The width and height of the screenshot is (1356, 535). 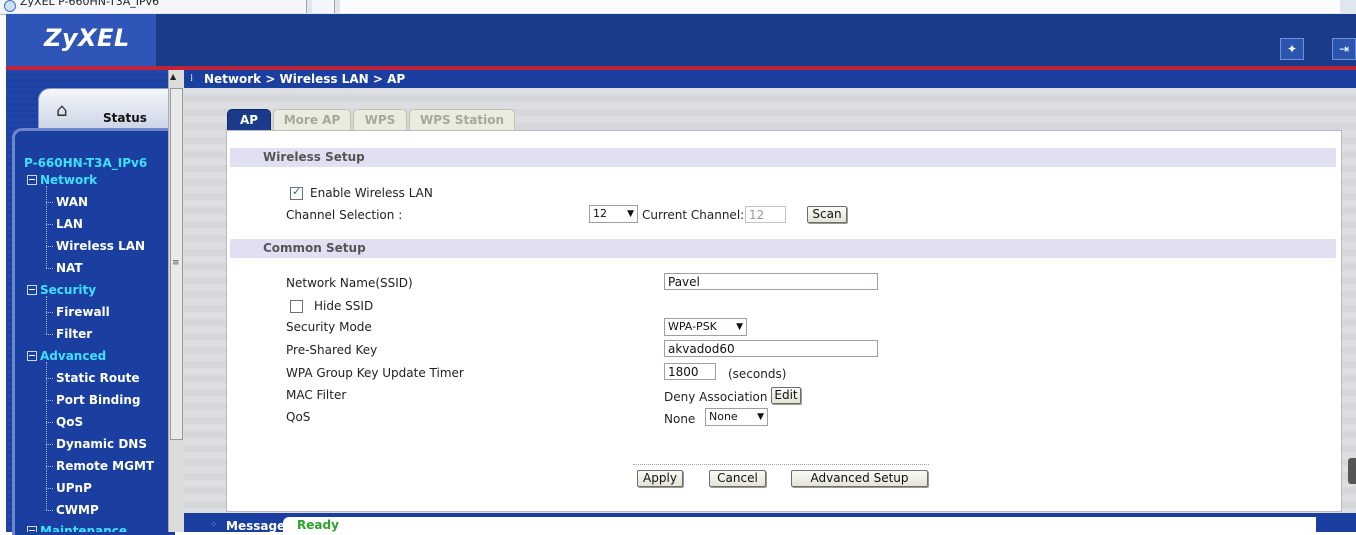 I want to click on sidebar-item-qos: QoS, so click(x=69, y=422).